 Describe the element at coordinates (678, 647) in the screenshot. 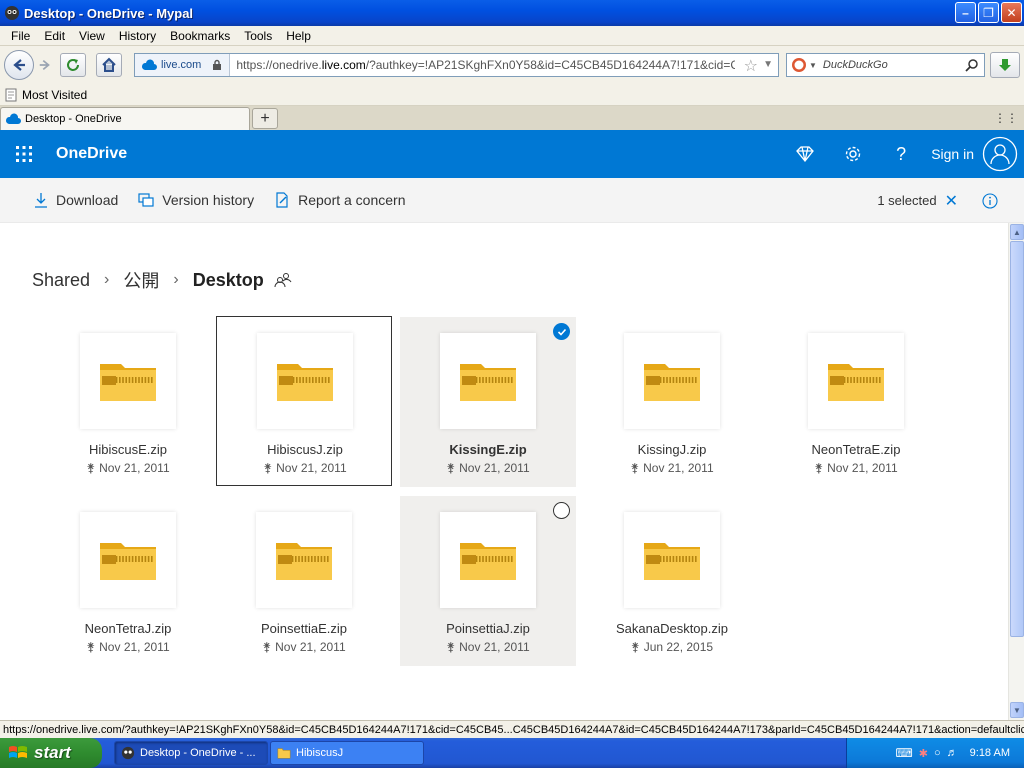

I see `file-date: Jun 22, 2015` at that location.